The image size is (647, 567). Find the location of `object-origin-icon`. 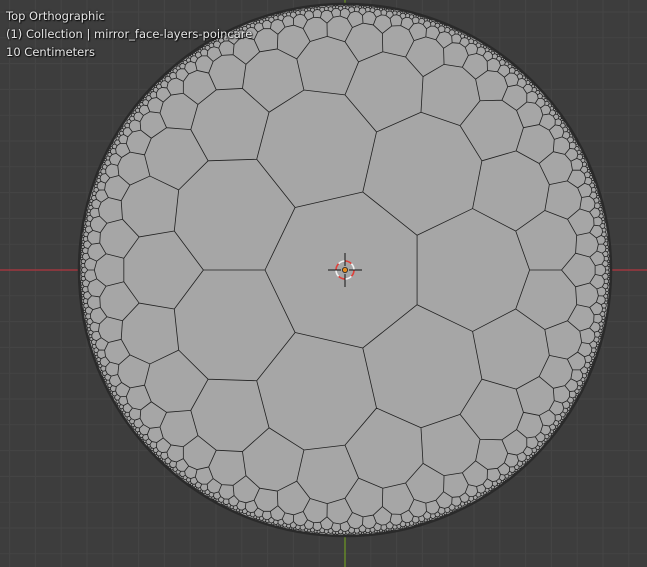

object-origin-icon is located at coordinates (344, 269).